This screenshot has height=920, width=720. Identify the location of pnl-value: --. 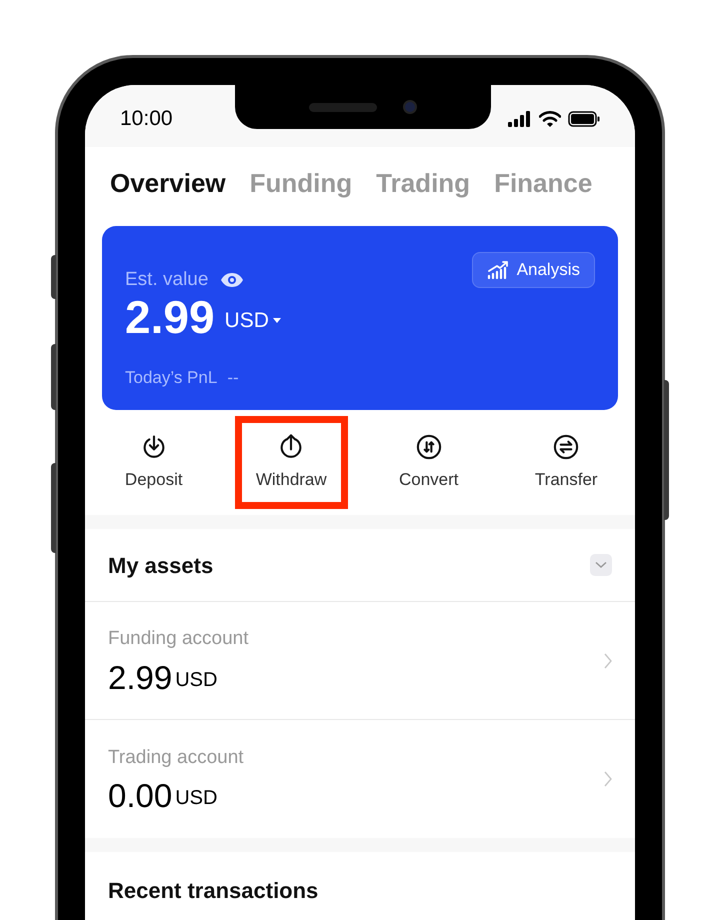
(233, 377).